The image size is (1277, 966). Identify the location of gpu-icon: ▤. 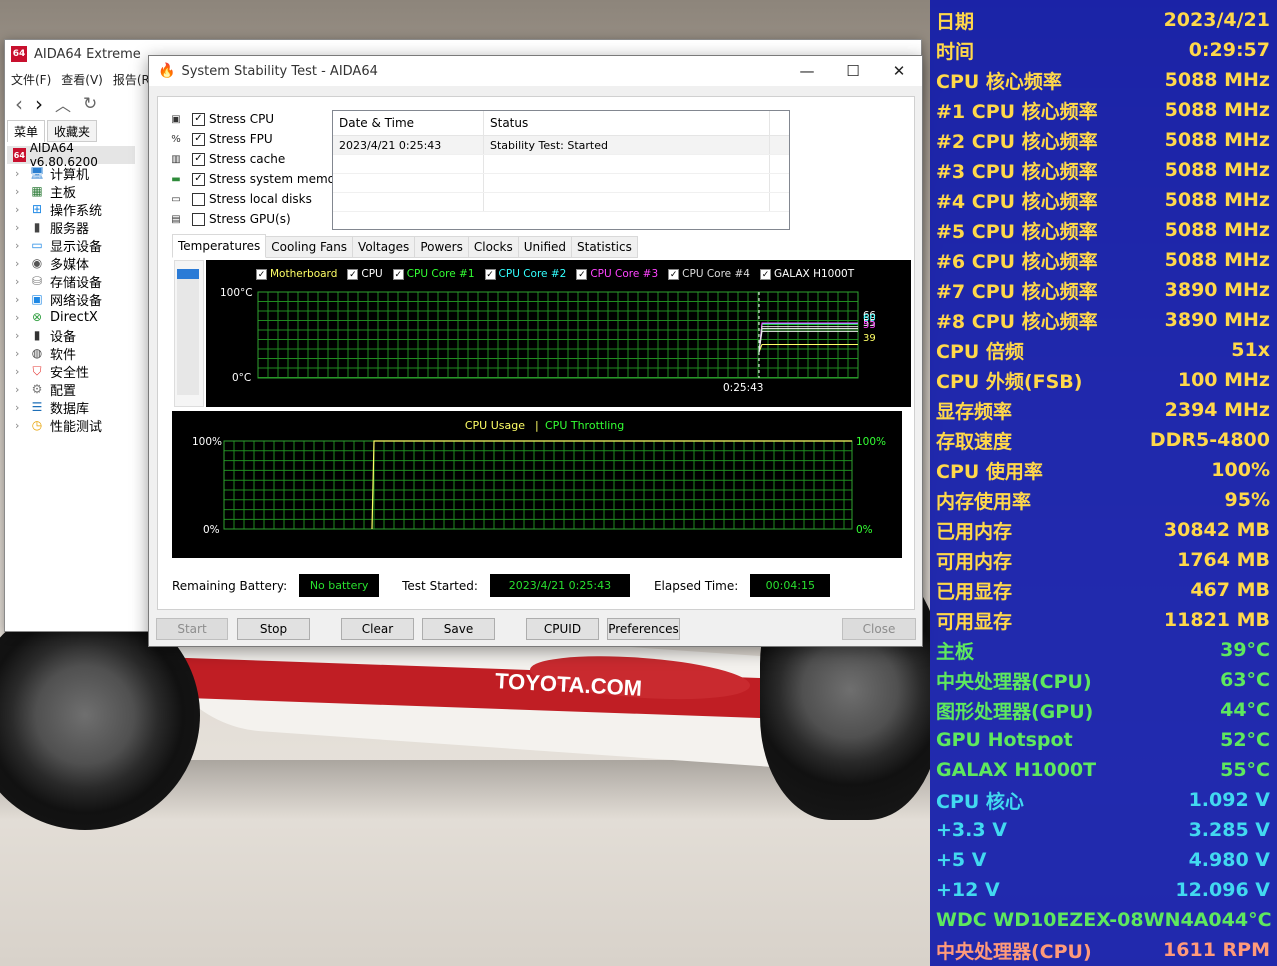
(176, 219).